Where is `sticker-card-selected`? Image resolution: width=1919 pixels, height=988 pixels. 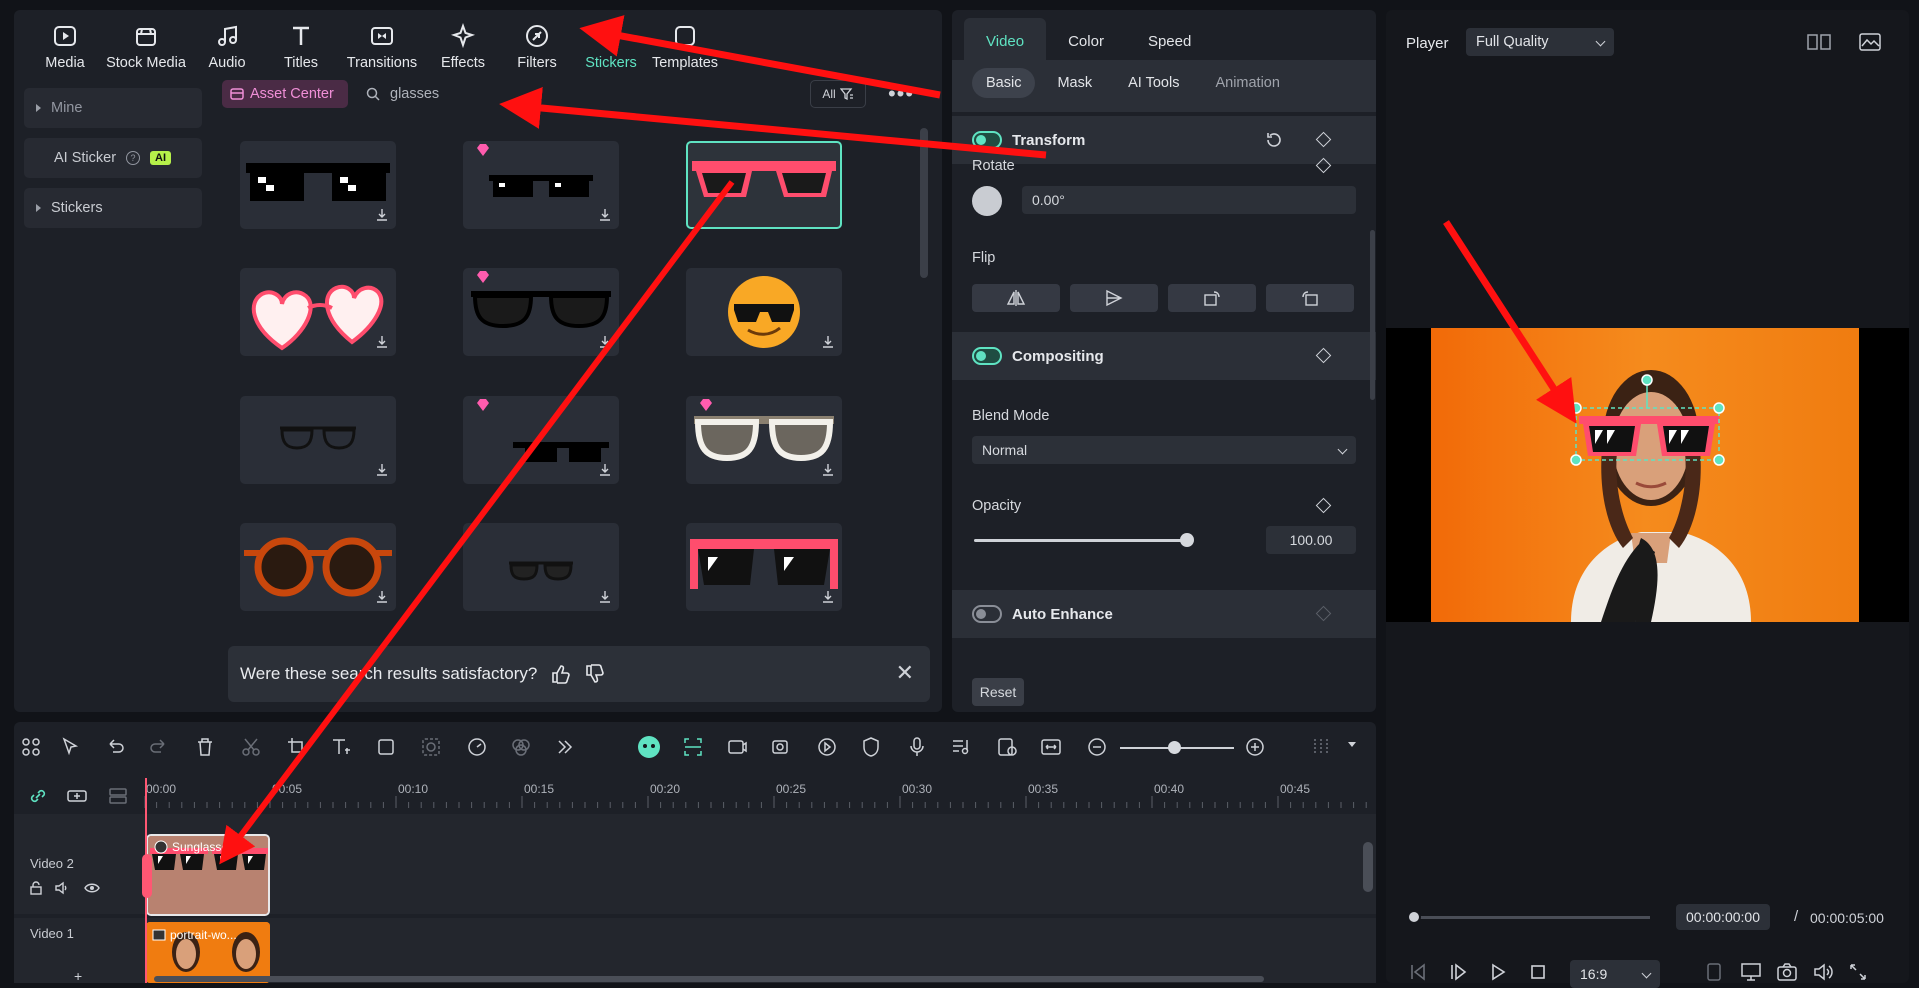 sticker-card-selected is located at coordinates (764, 185).